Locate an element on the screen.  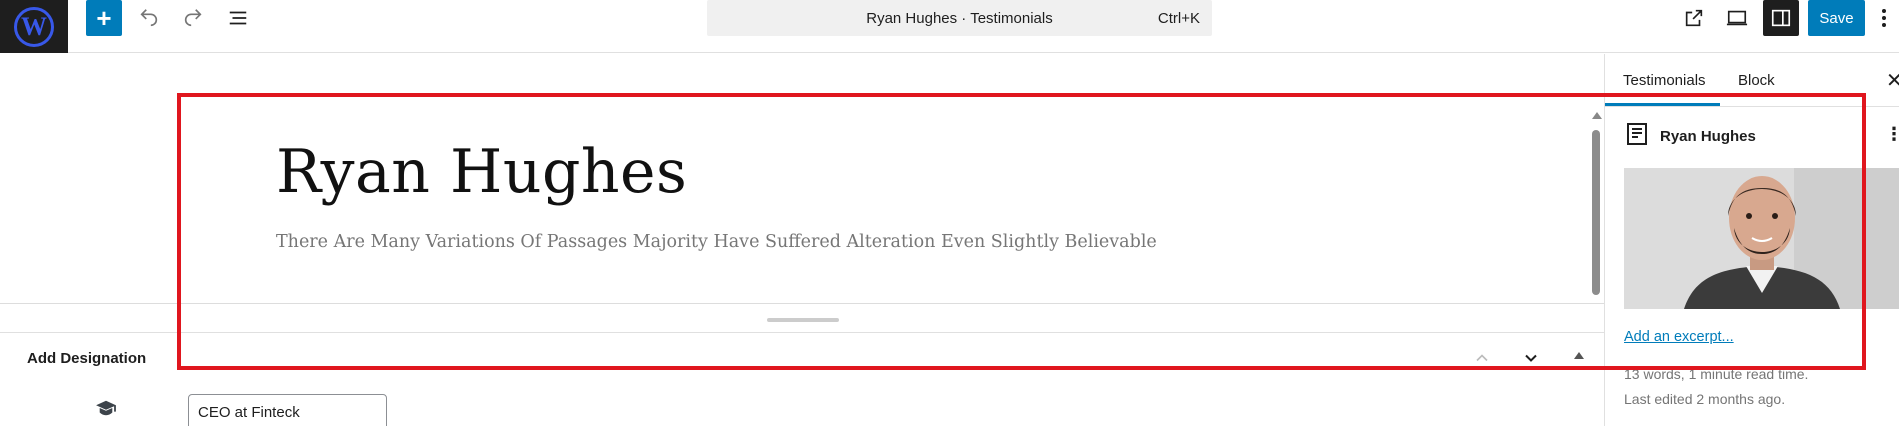
preview-button is located at coordinates (1737, 18).